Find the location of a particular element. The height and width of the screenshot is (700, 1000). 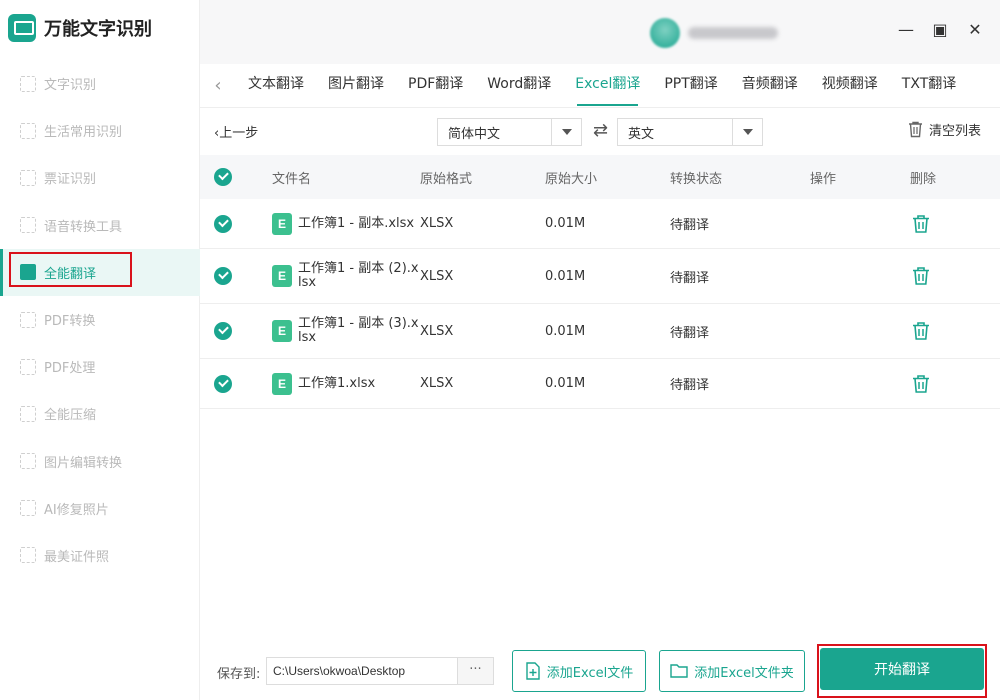

file-cell: E 工作簿1 - 副本.xlsx is located at coordinates (346, 223).